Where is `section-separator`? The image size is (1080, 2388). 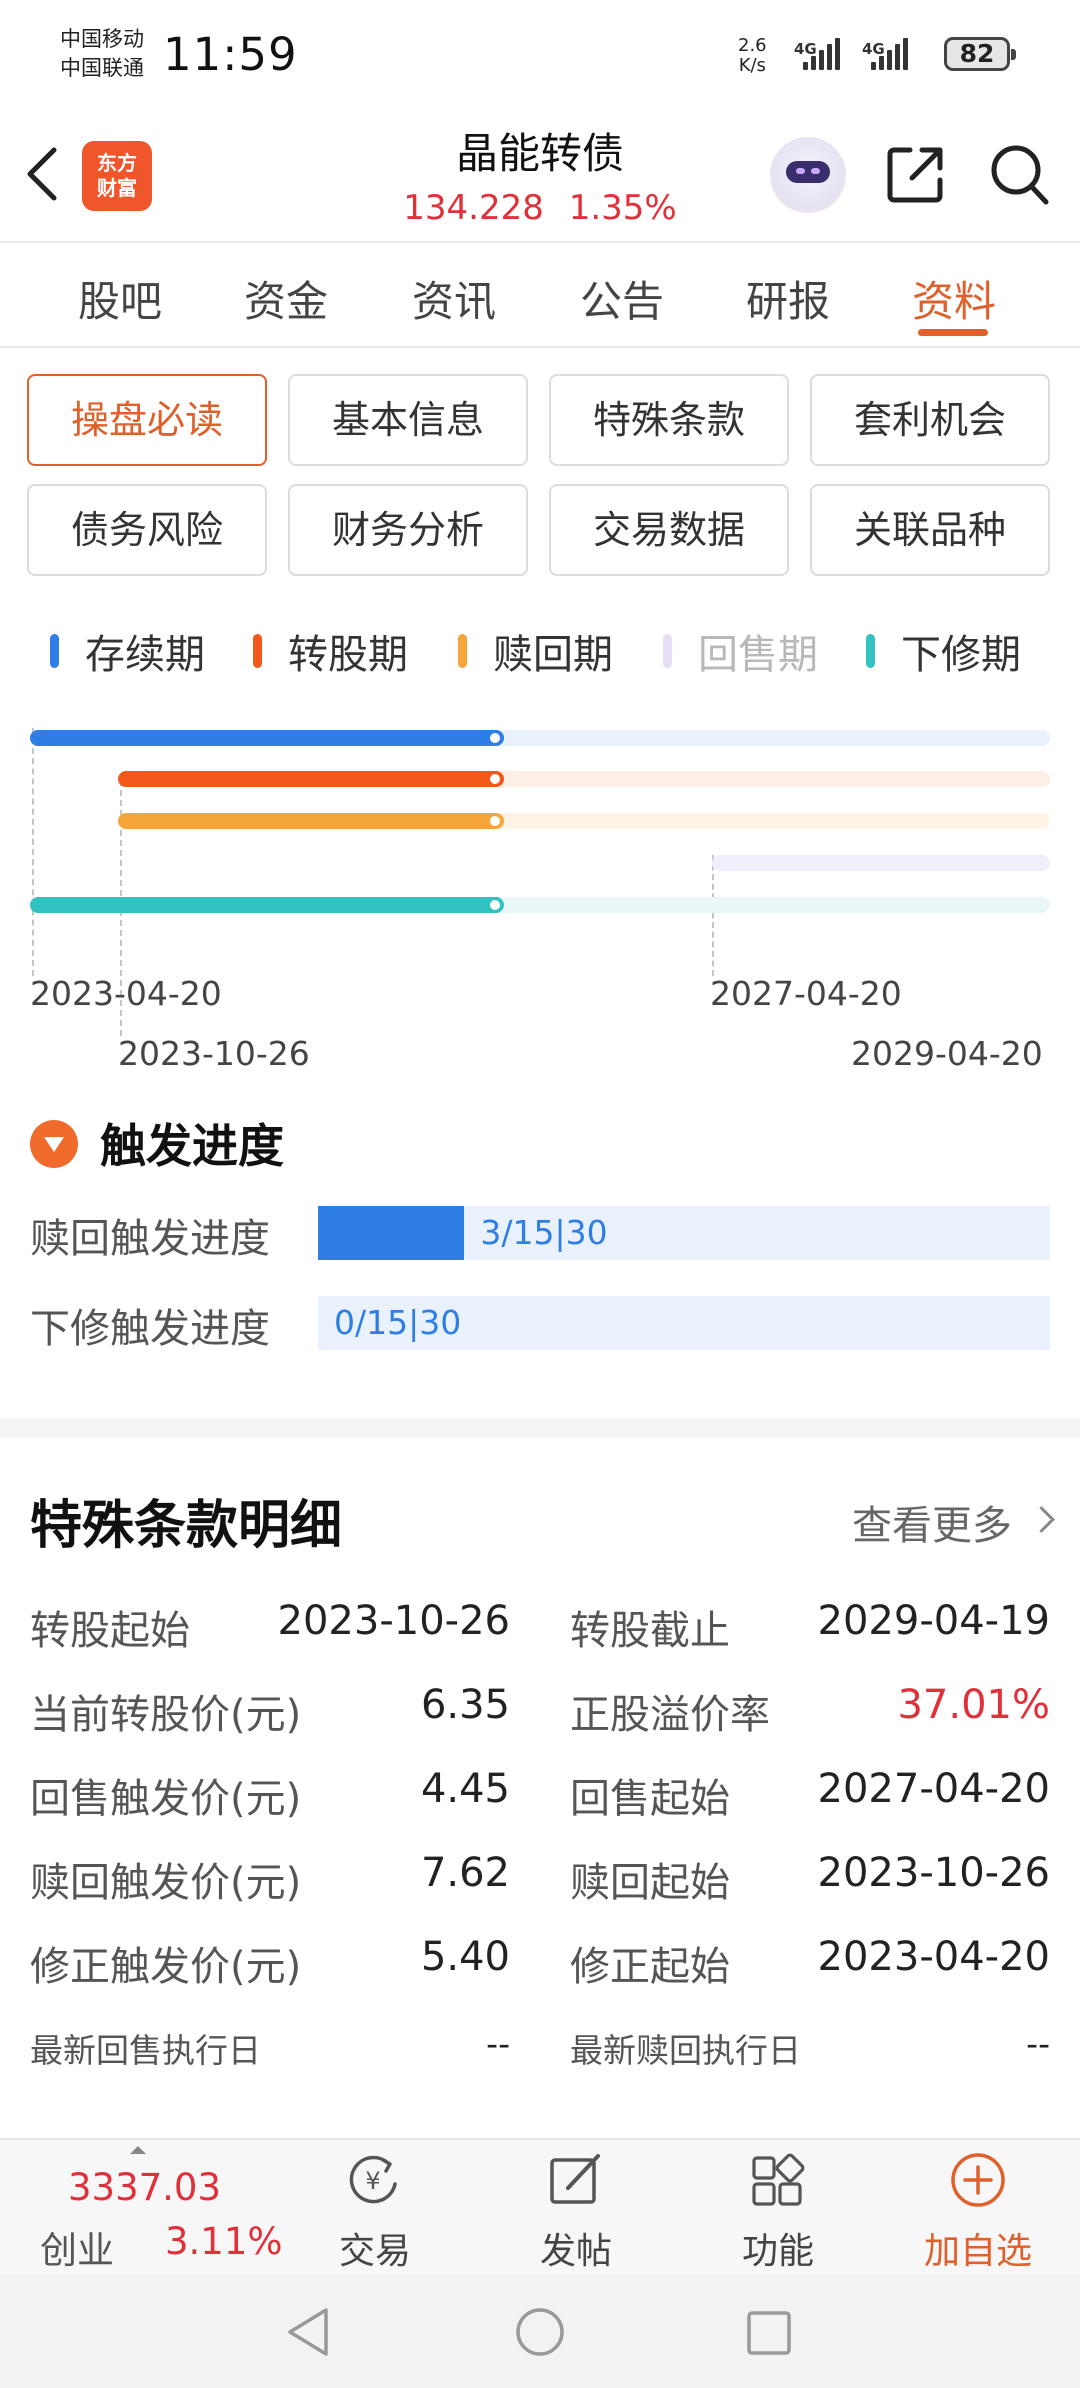
section-separator is located at coordinates (540, 1428).